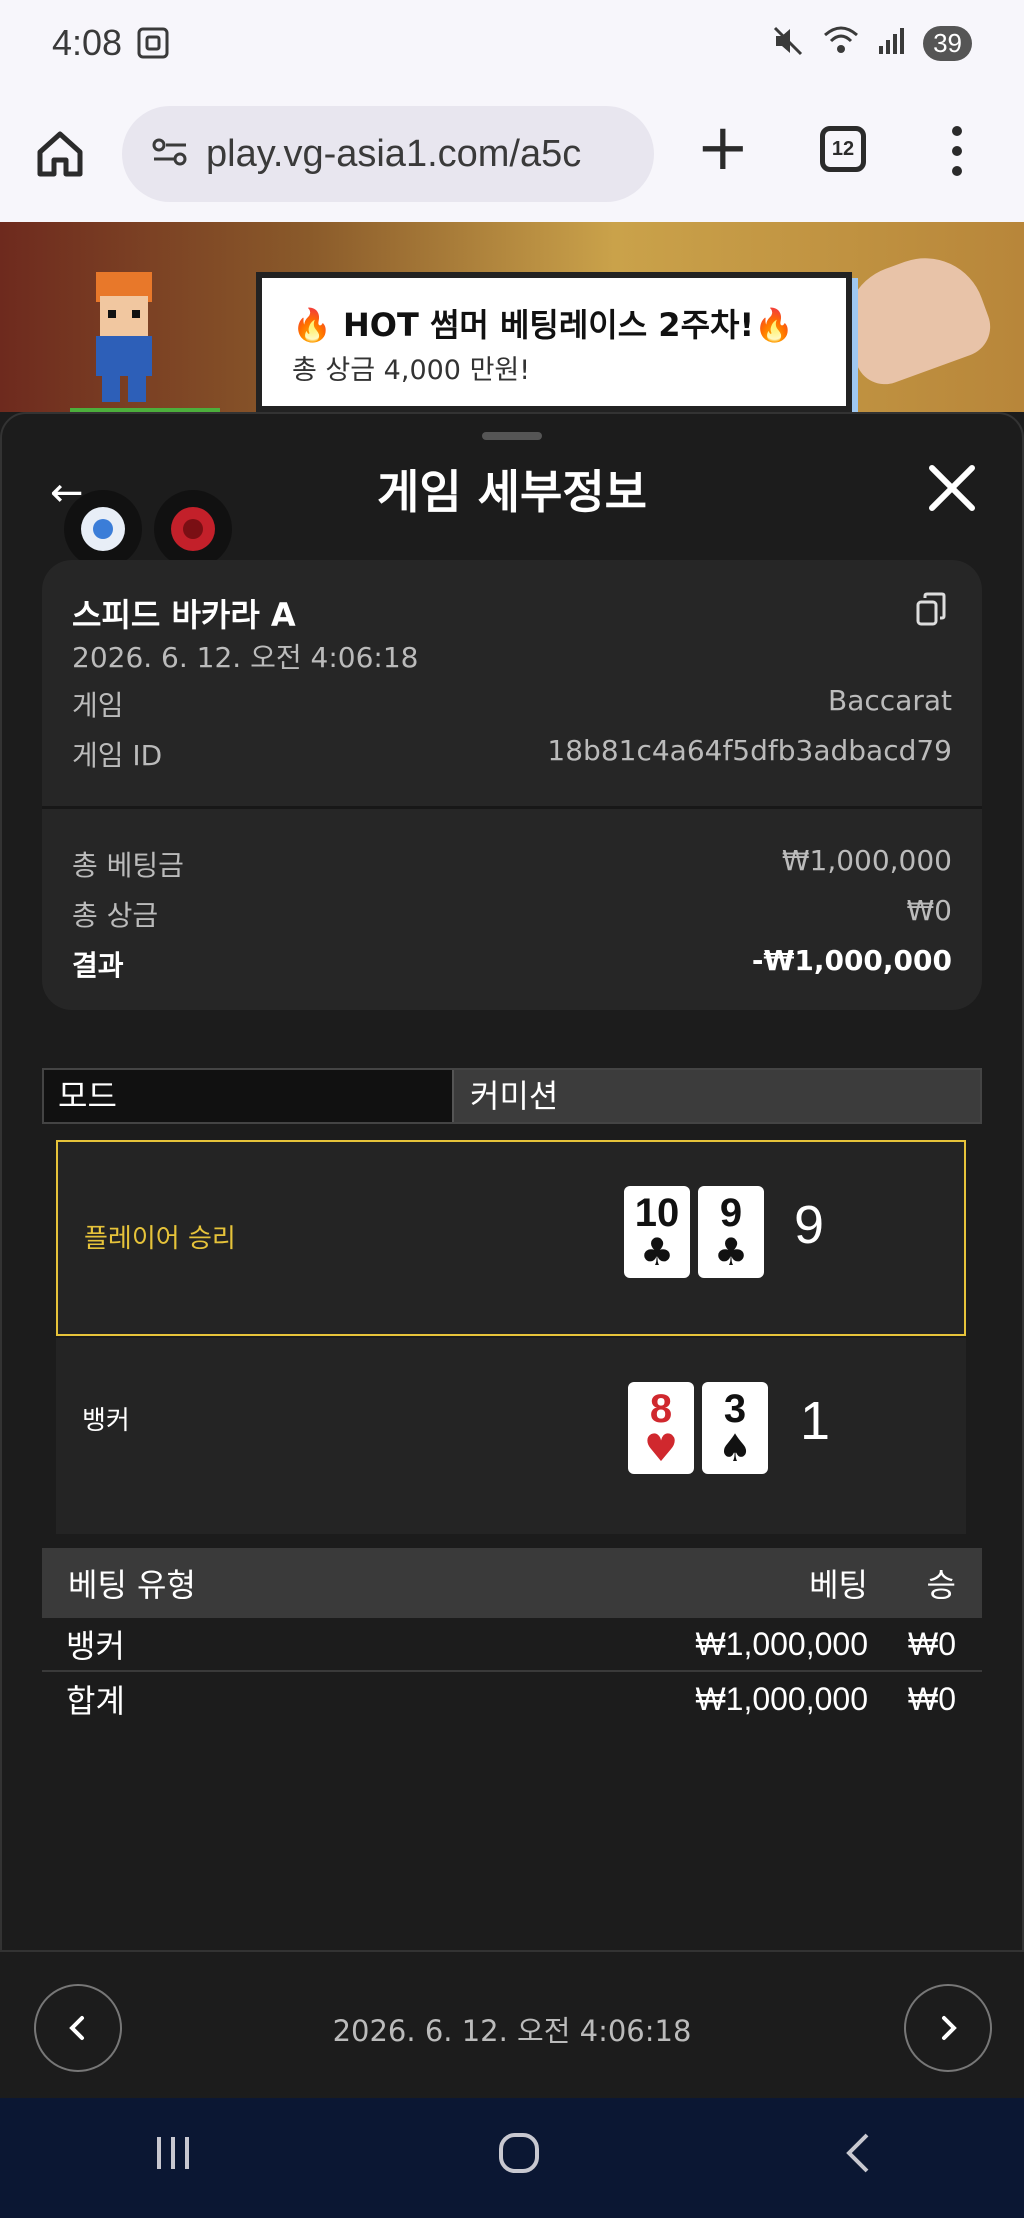 The height and width of the screenshot is (2218, 1024). What do you see at coordinates (394, 153) in the screenshot?
I see `url-text: play.vg-asia1.com/a5c` at bounding box center [394, 153].